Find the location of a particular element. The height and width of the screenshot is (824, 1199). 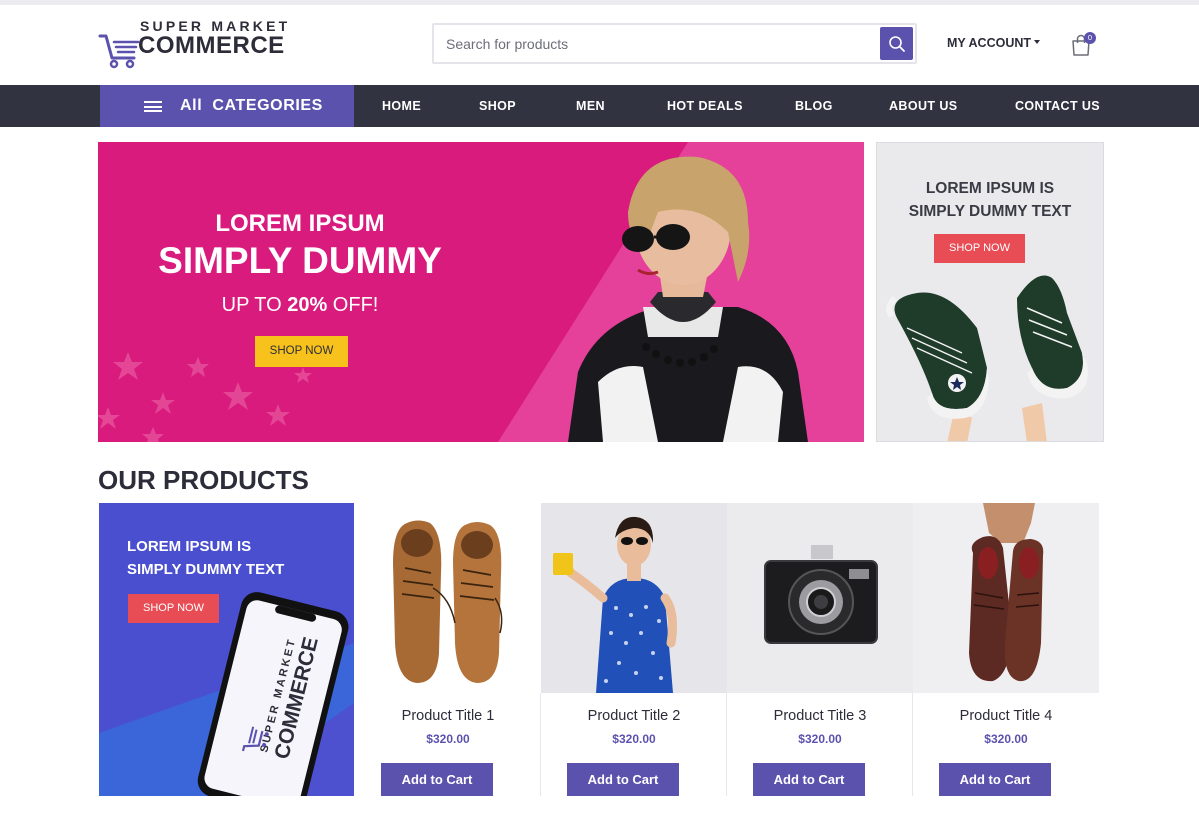

search-button is located at coordinates (896, 43).